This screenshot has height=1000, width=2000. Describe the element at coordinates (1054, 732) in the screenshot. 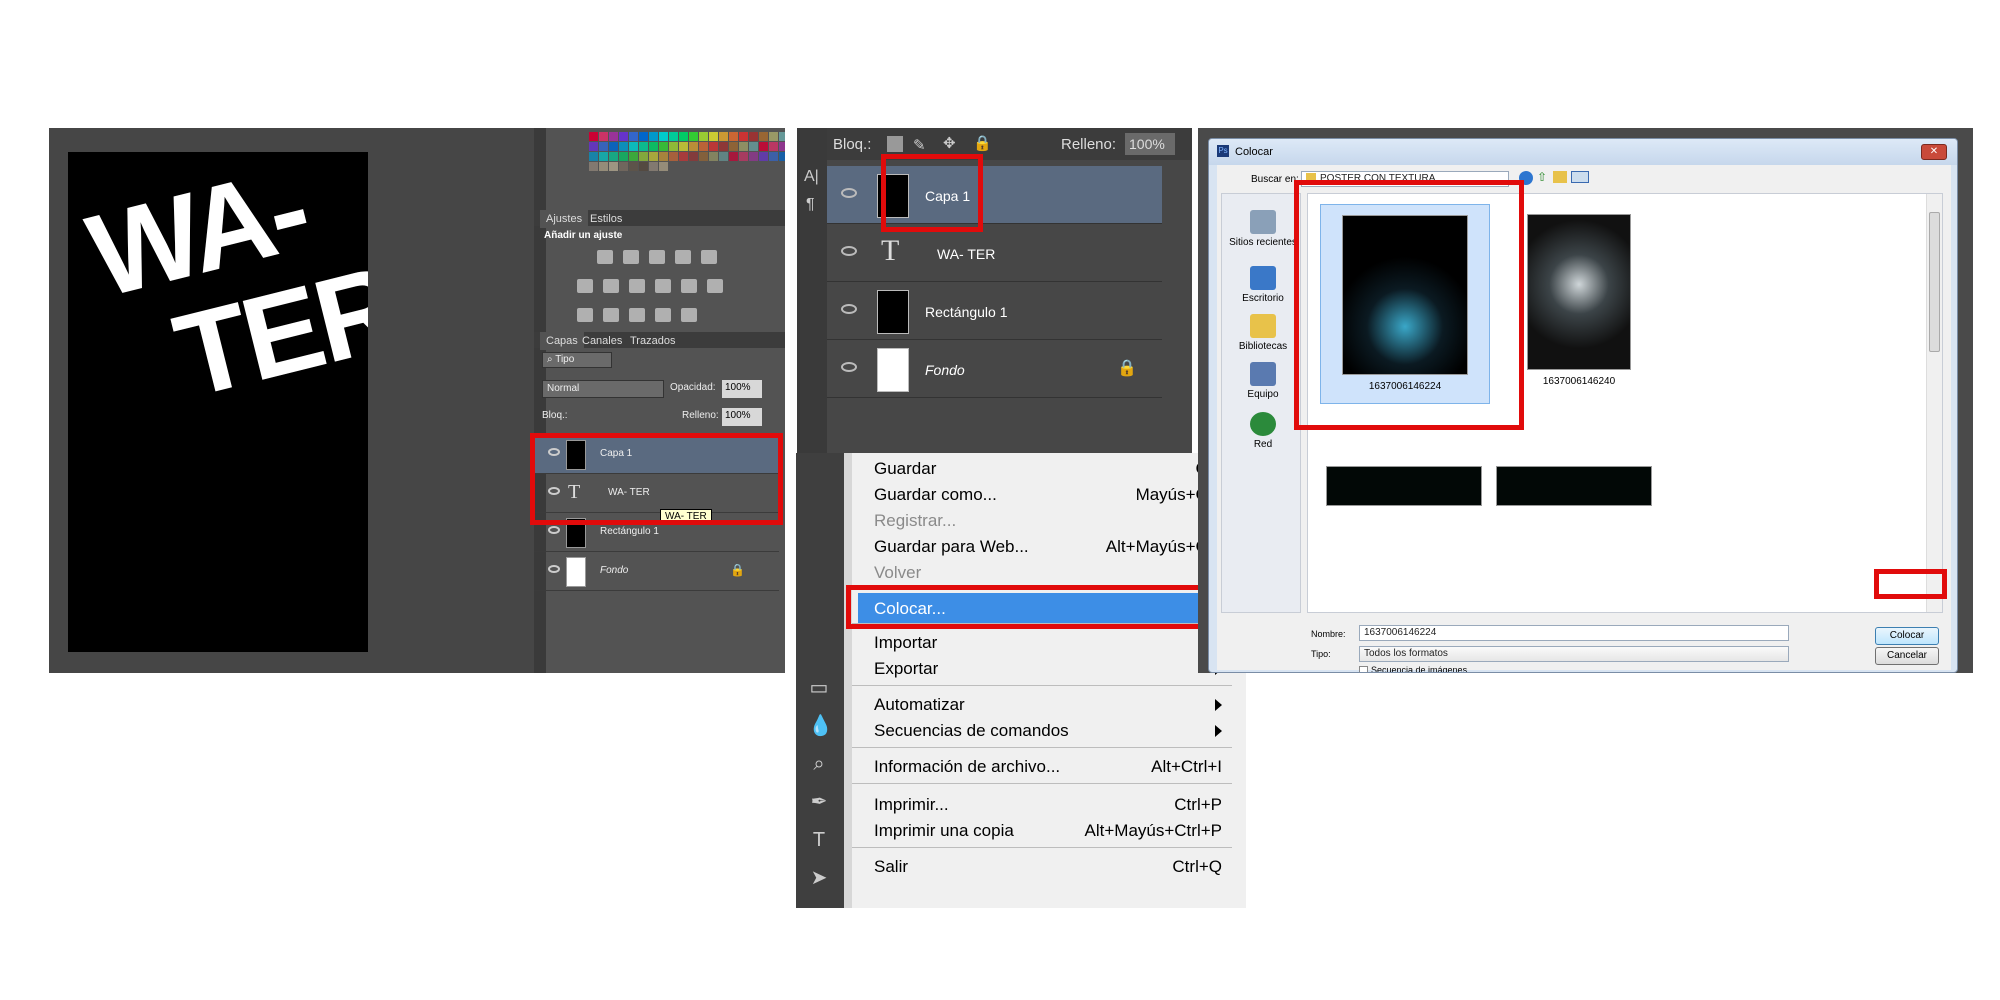

I see `menu-item-secuencias-de-comandos: Secuencias de comandos` at that location.